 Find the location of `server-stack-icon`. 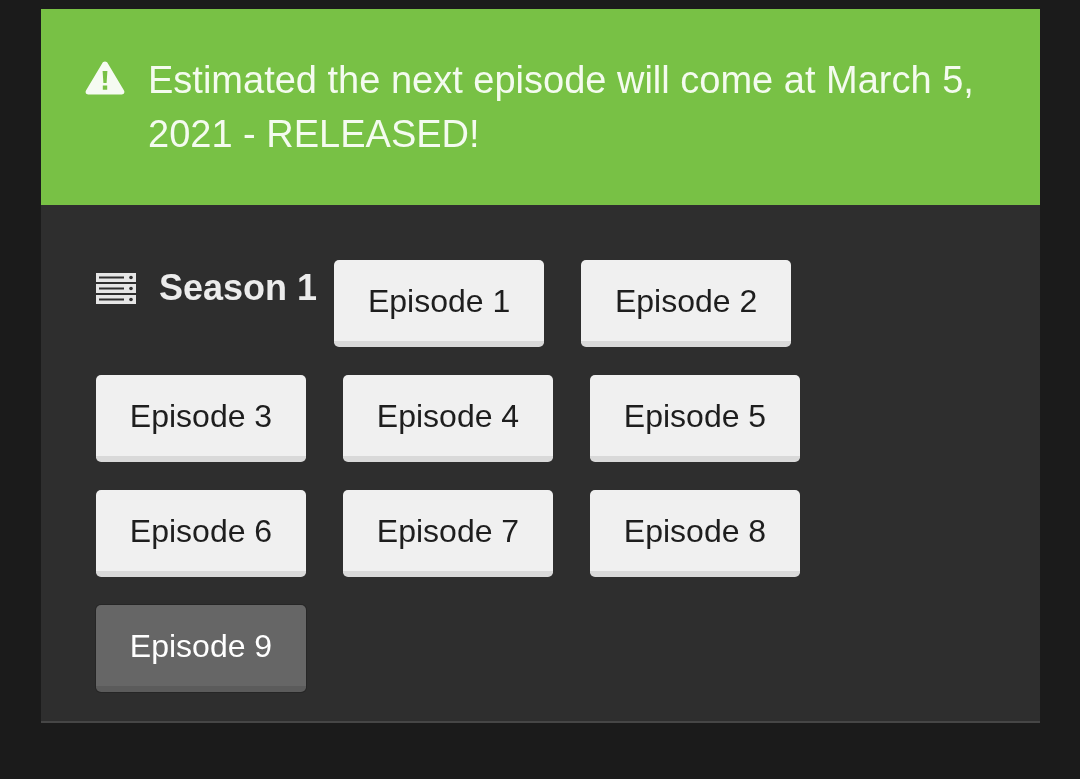

server-stack-icon is located at coordinates (116, 288).